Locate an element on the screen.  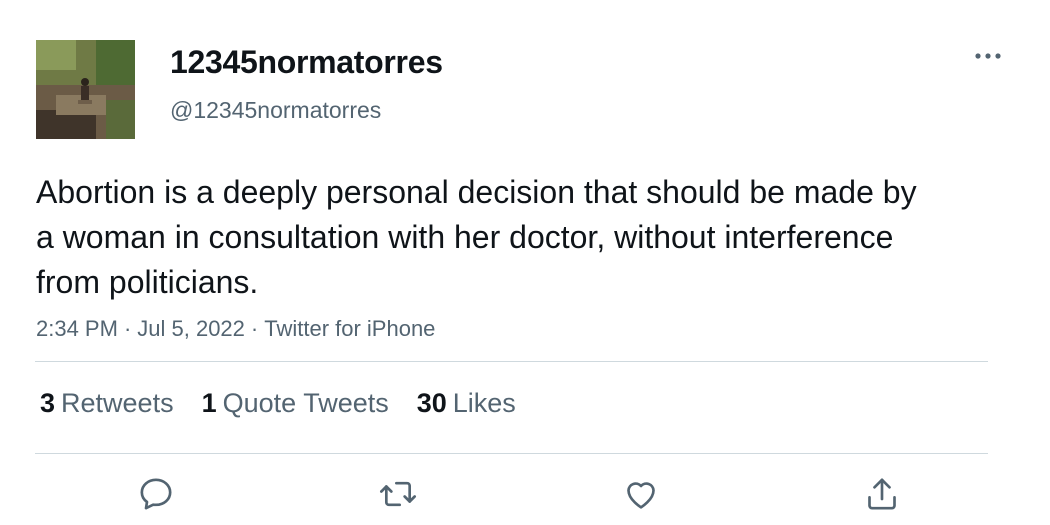
reply-button is located at coordinates (156, 494).